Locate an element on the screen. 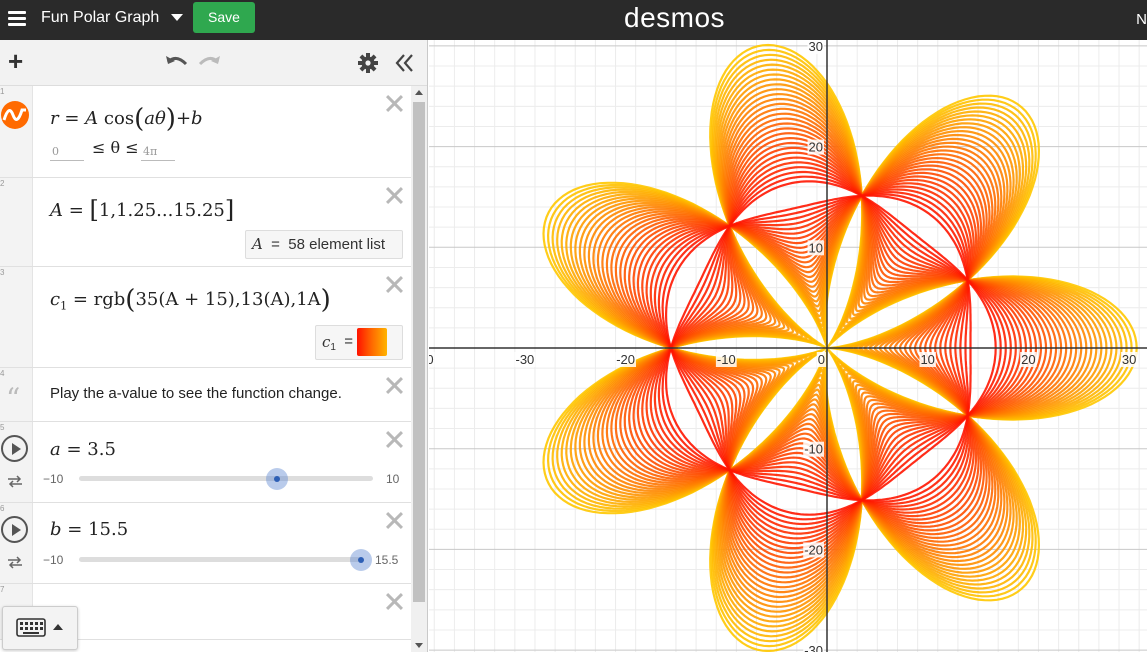  expression-gutter: 4 “ is located at coordinates (16, 394).